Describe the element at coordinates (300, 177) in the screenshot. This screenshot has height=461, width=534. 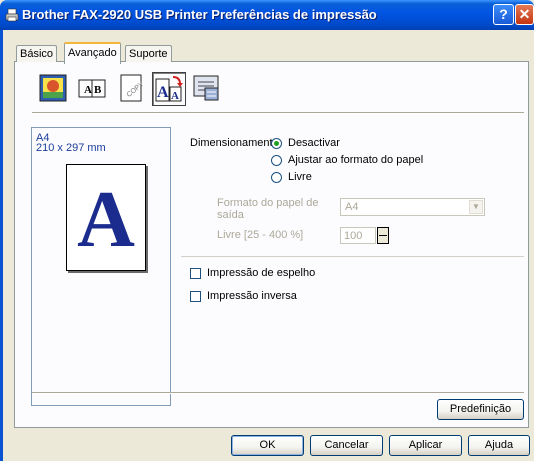
I see `radio-livre-label: Livre` at that location.